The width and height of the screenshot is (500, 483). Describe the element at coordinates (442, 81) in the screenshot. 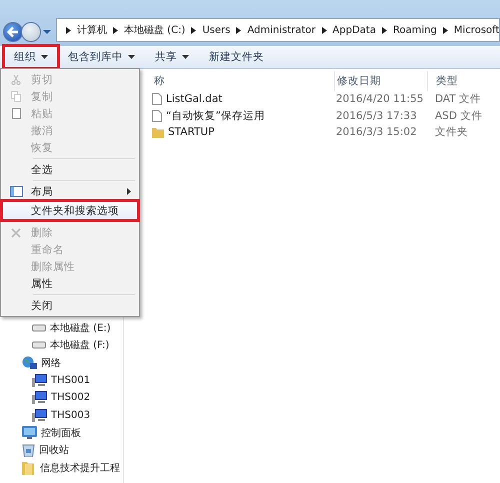

I see `column-header: 类型` at that location.